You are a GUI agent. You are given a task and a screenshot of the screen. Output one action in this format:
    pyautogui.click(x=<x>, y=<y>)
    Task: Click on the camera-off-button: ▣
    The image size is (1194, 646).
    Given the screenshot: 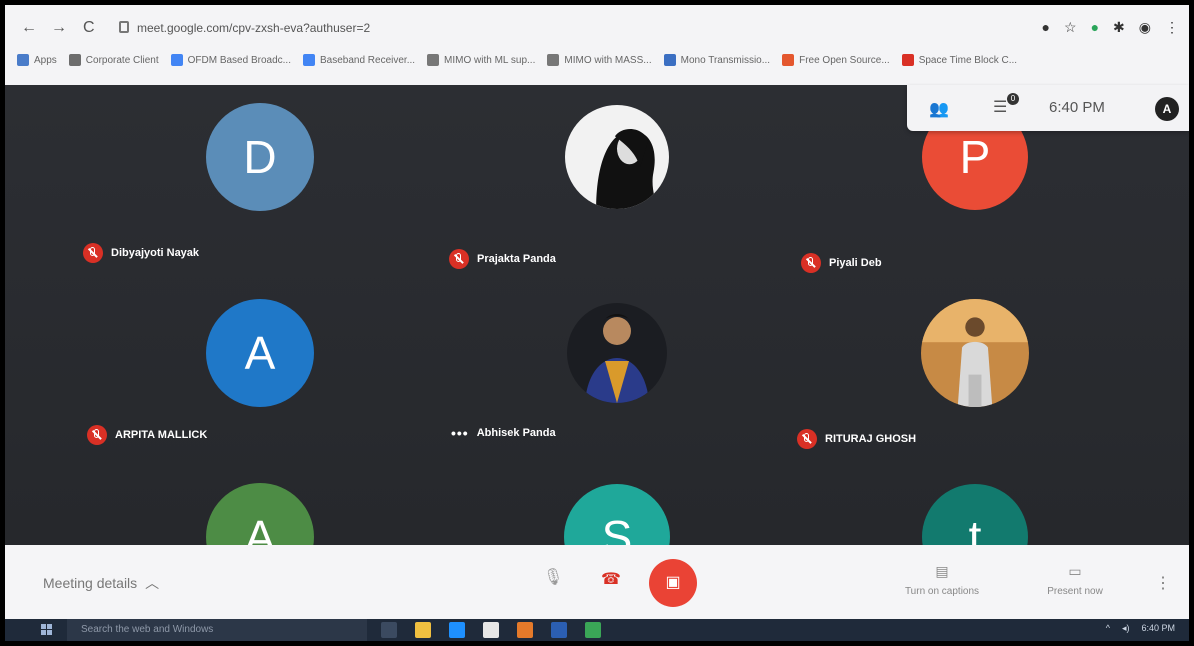 What is the action you would take?
    pyautogui.click(x=673, y=583)
    